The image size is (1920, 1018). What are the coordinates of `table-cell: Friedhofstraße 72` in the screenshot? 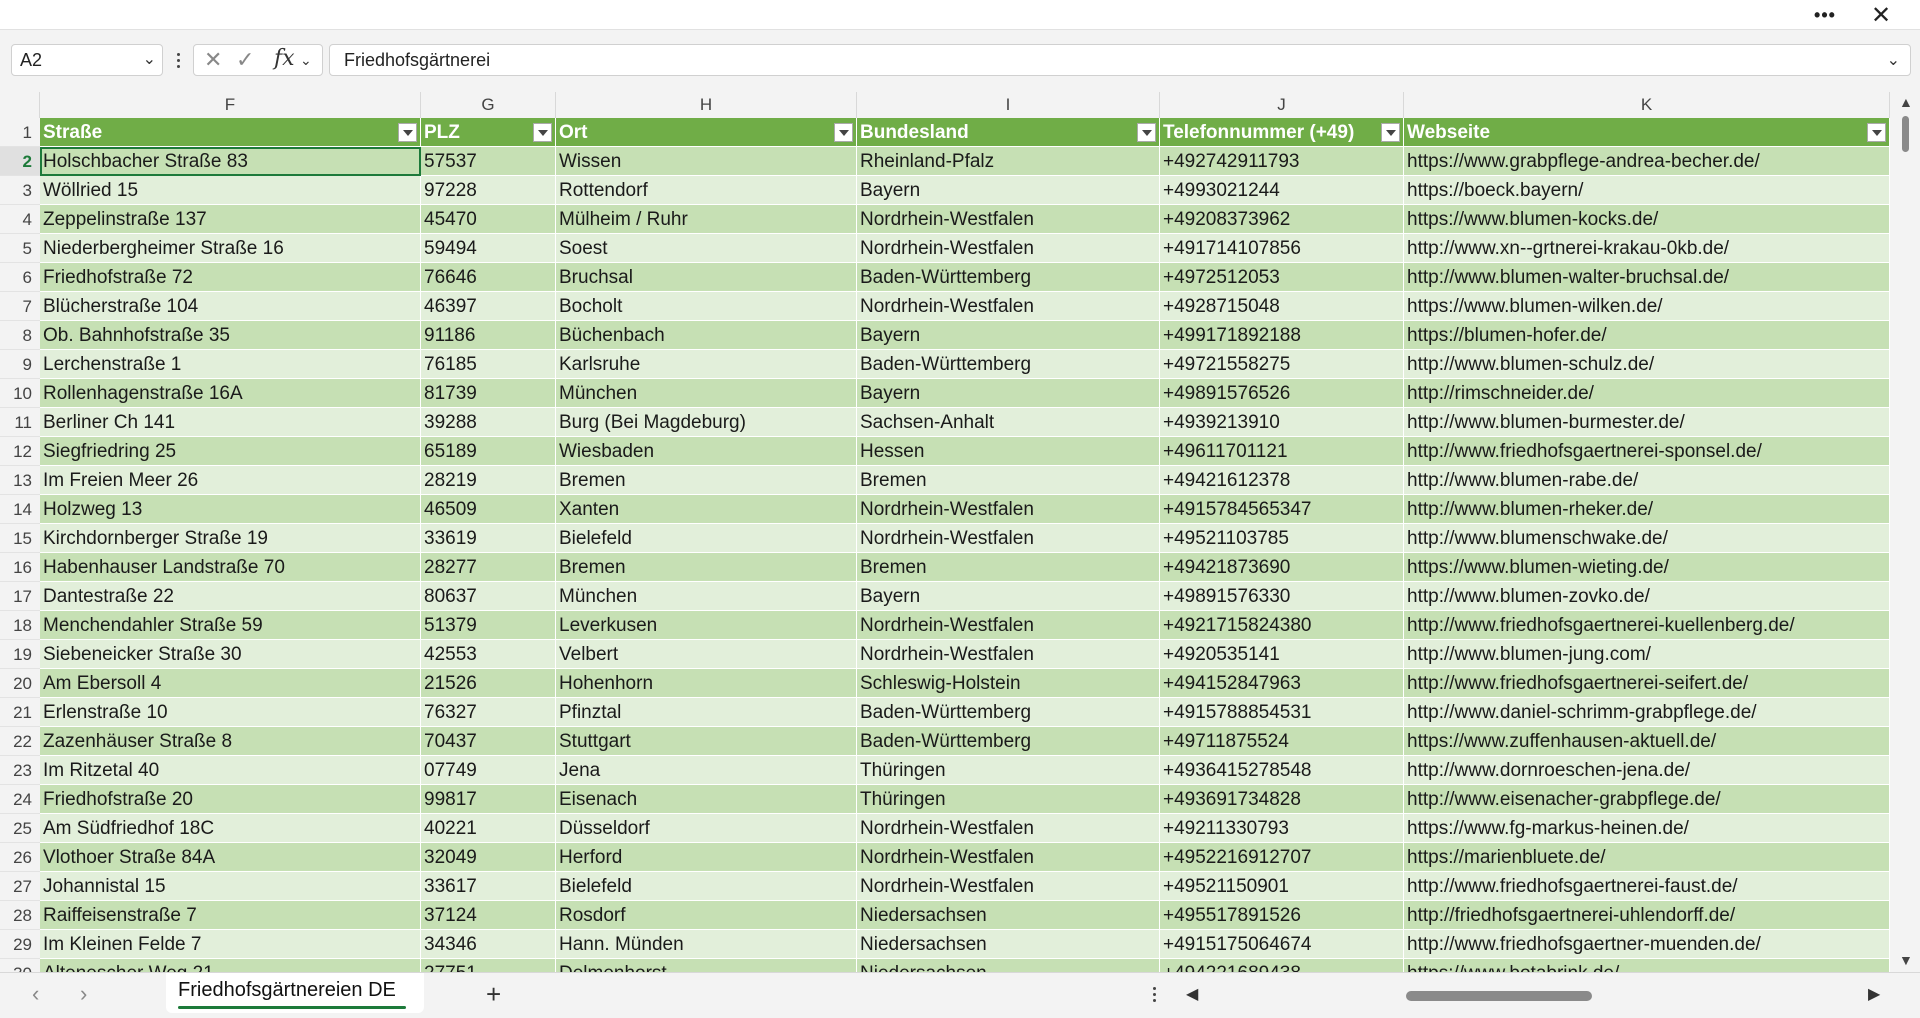 It's located at (230, 277).